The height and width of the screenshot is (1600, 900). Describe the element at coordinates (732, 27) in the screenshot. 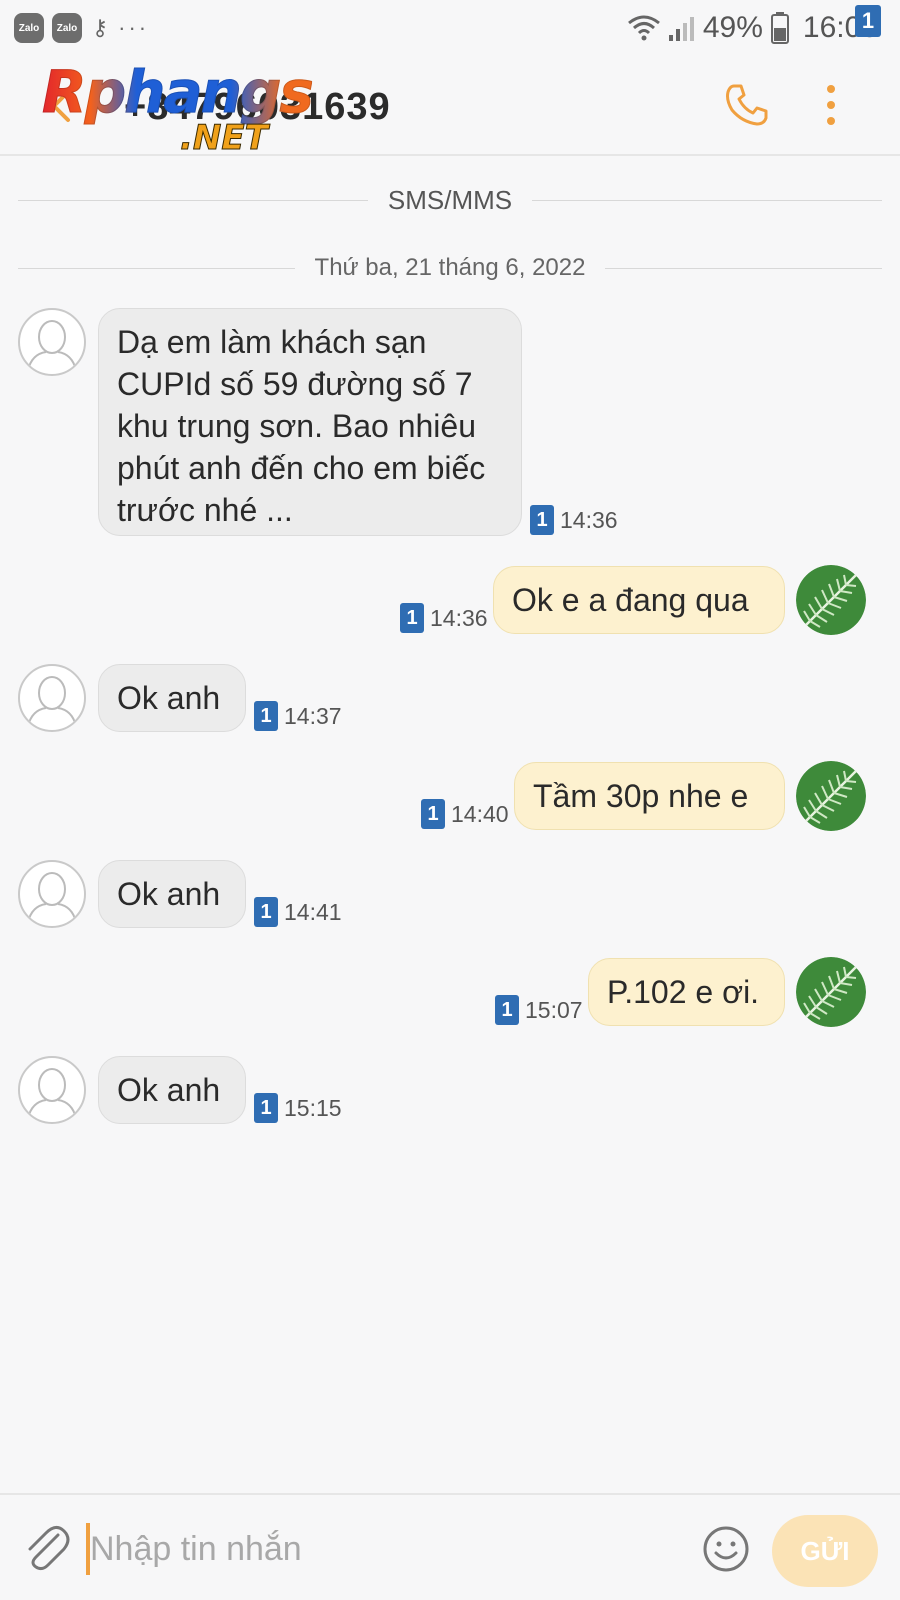

I see `battery-percent: 49%` at that location.